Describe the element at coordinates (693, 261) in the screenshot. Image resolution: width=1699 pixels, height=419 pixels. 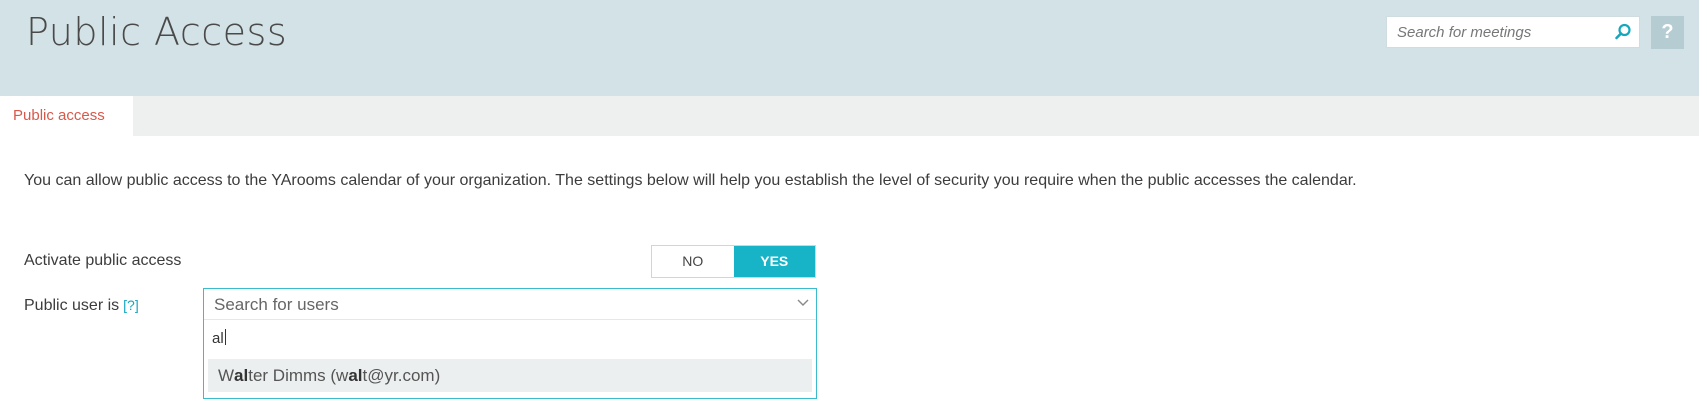
I see `toggle-no-option: NO` at that location.